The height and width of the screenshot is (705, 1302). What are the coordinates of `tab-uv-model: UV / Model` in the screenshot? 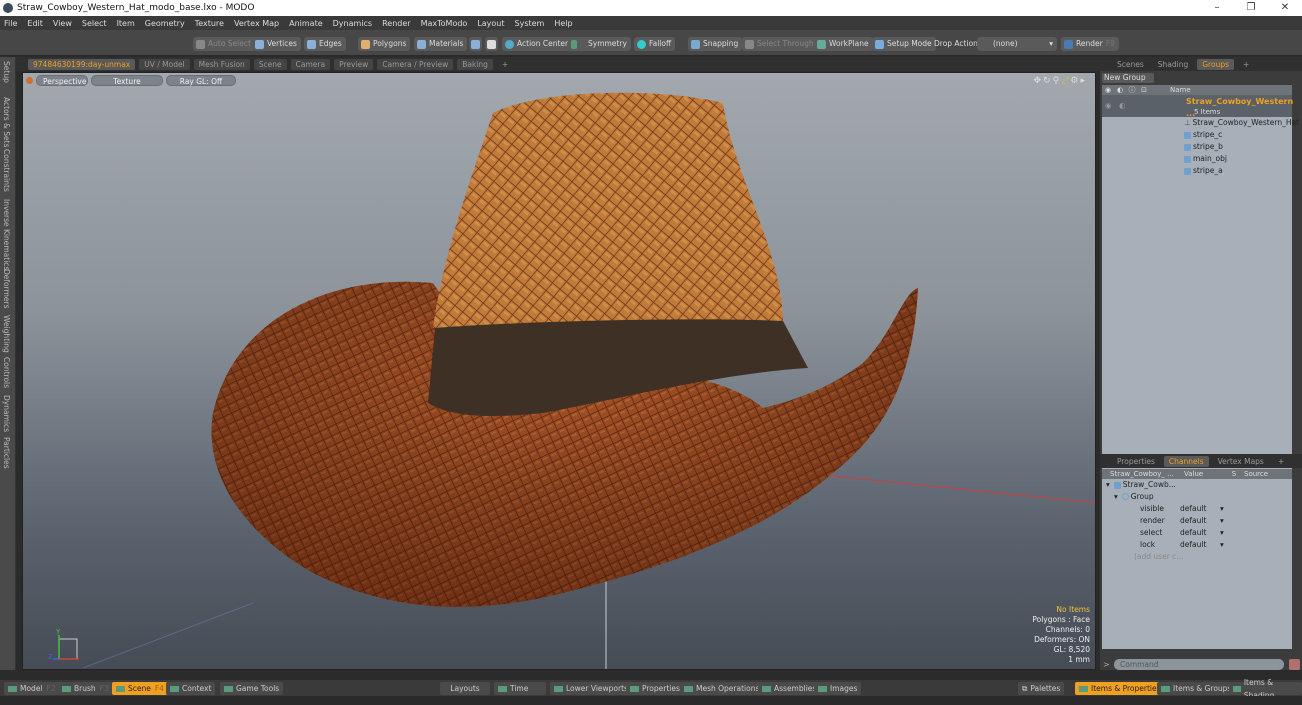 It's located at (164, 64).